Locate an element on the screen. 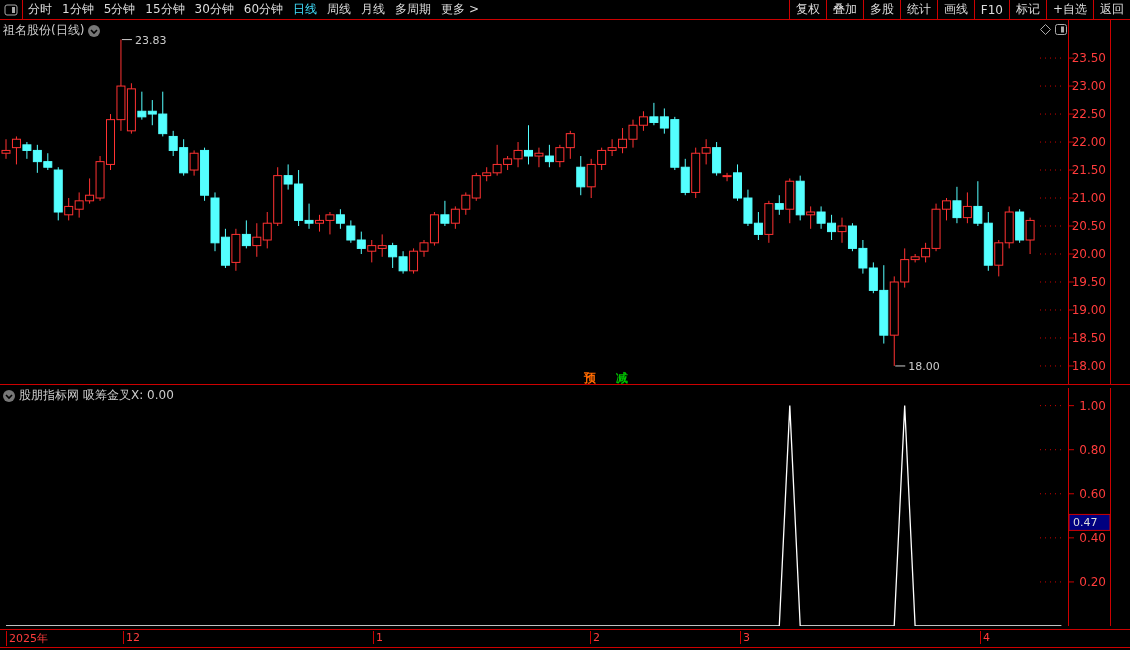 This screenshot has height=650, width=1130. date-label: 4 is located at coordinates (985, 637).